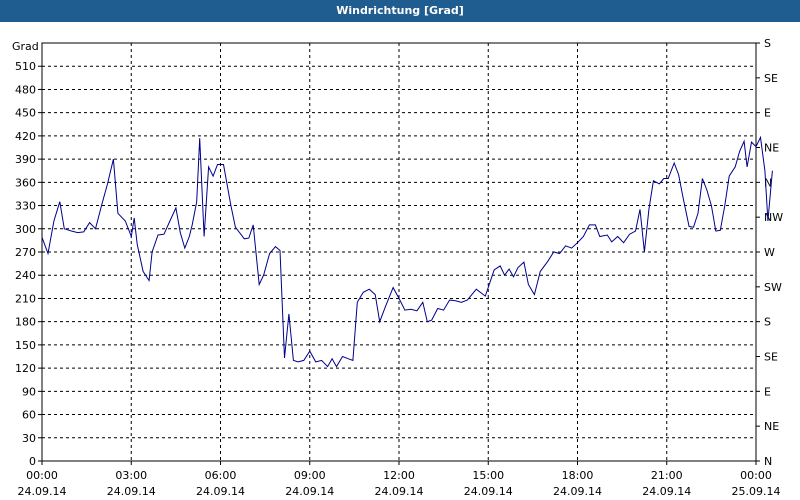  What do you see at coordinates (29, 438) in the screenshot?
I see `y-tick-label: 30` at bounding box center [29, 438].